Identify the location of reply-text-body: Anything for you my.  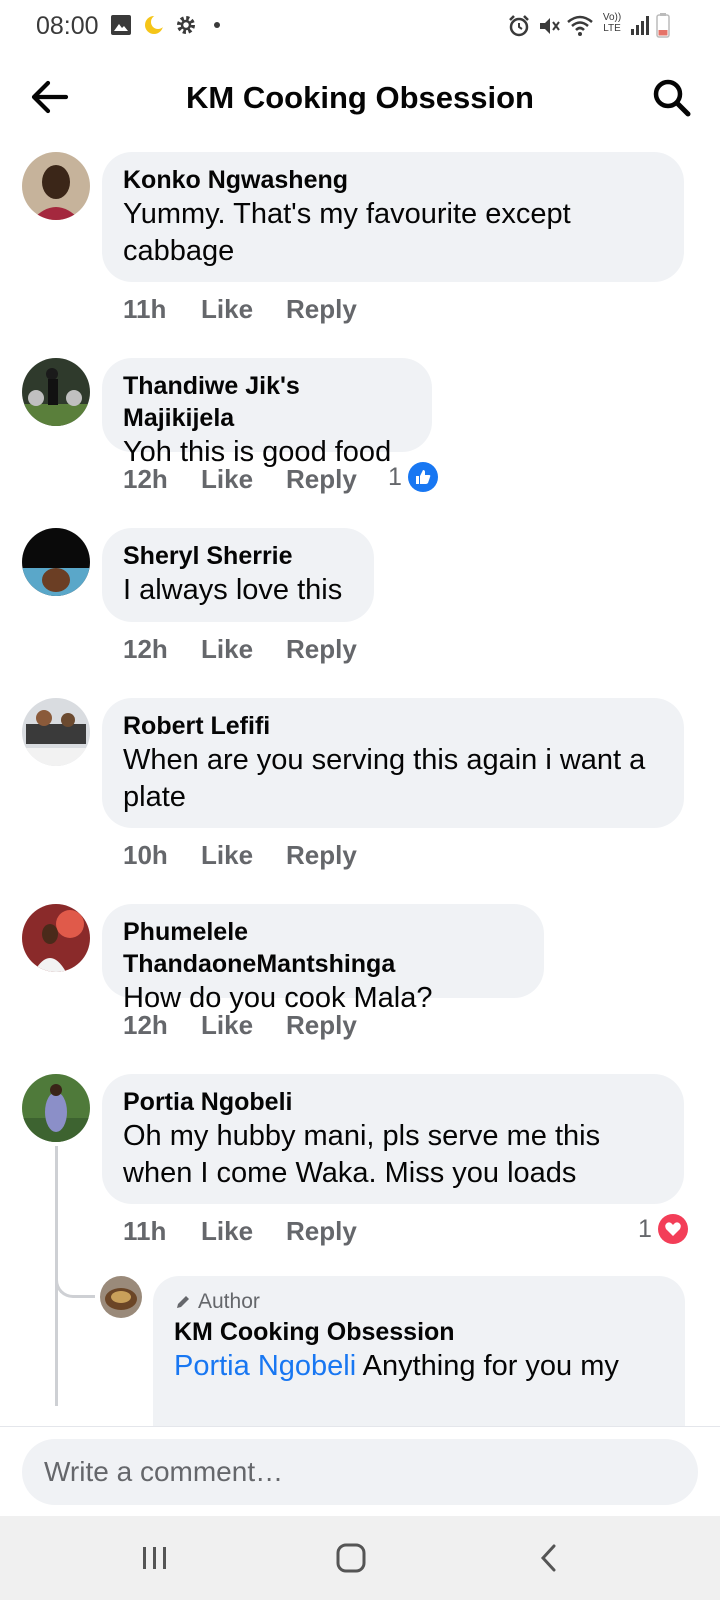
(487, 1366).